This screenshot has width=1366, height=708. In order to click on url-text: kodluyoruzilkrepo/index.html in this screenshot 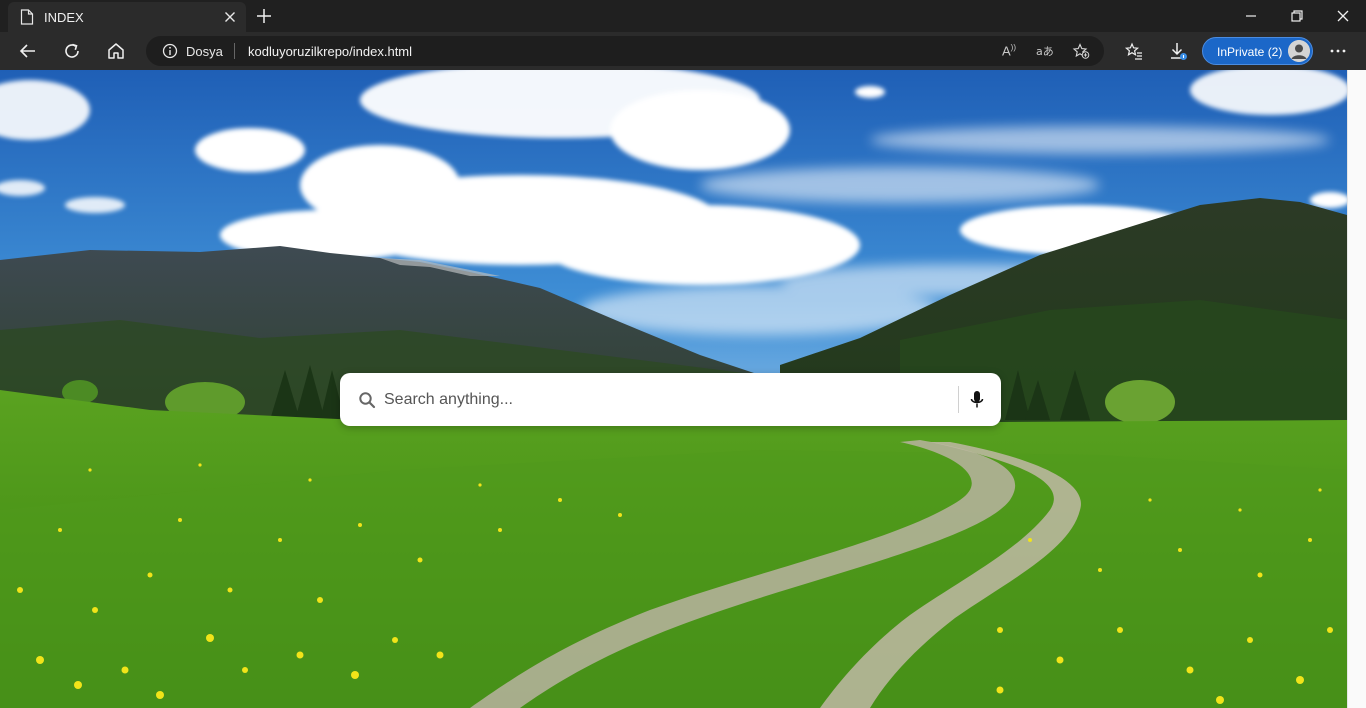, I will do `click(330, 51)`.